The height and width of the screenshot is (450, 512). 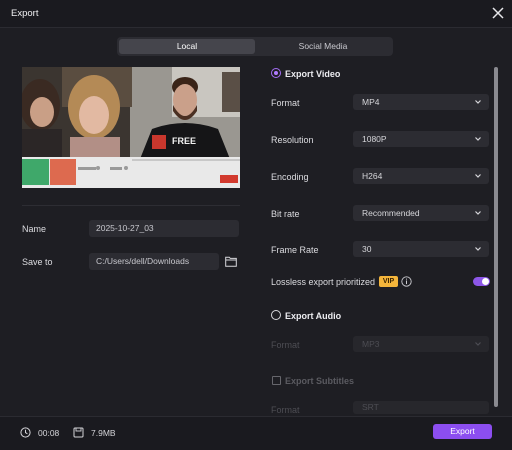 I want to click on preview-frame: FREE, so click(x=131, y=127).